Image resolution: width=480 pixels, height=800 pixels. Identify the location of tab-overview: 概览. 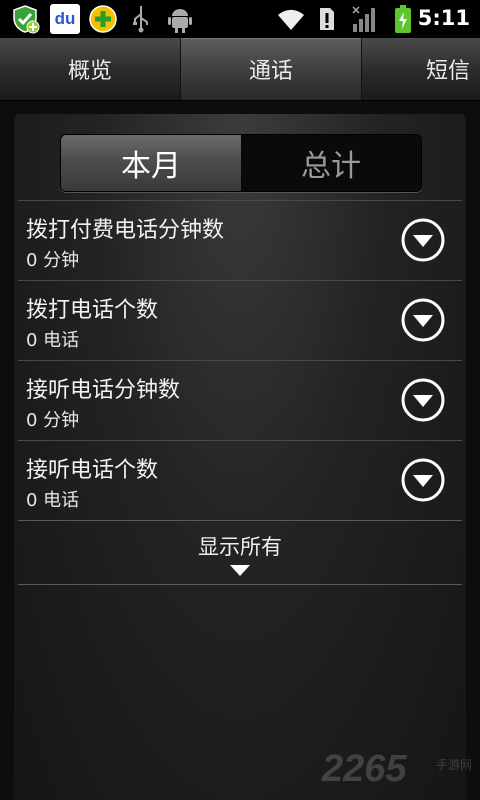
(90, 69).